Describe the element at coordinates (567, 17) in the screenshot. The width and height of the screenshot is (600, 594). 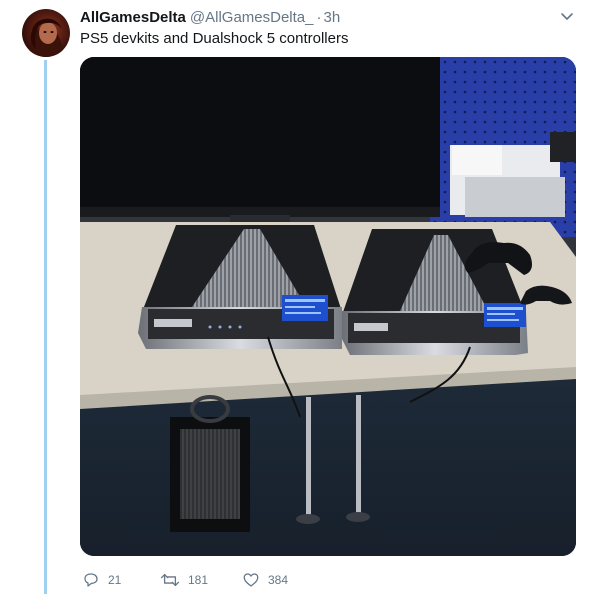
I see `chevron-down-icon` at that location.